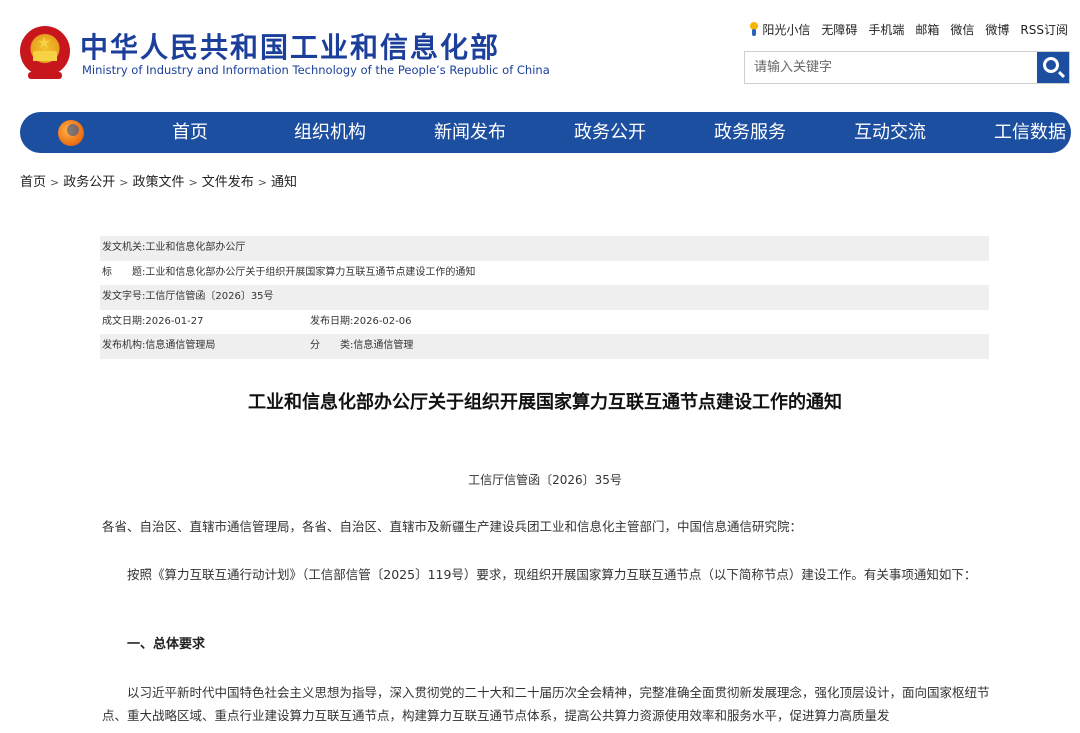 The width and height of the screenshot is (1080, 733). I want to click on emblem-gate, so click(45, 56).